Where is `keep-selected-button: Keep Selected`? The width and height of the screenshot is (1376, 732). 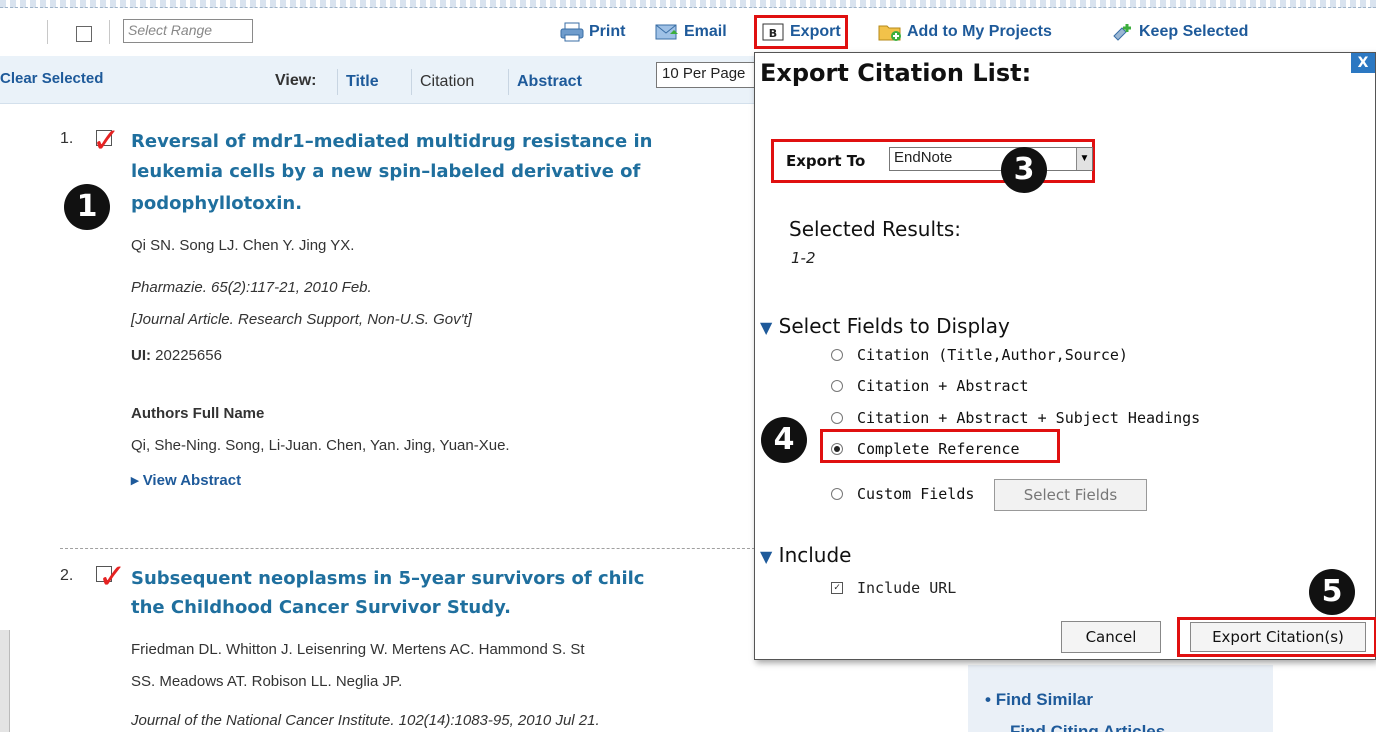 keep-selected-button: Keep Selected is located at coordinates (1179, 32).